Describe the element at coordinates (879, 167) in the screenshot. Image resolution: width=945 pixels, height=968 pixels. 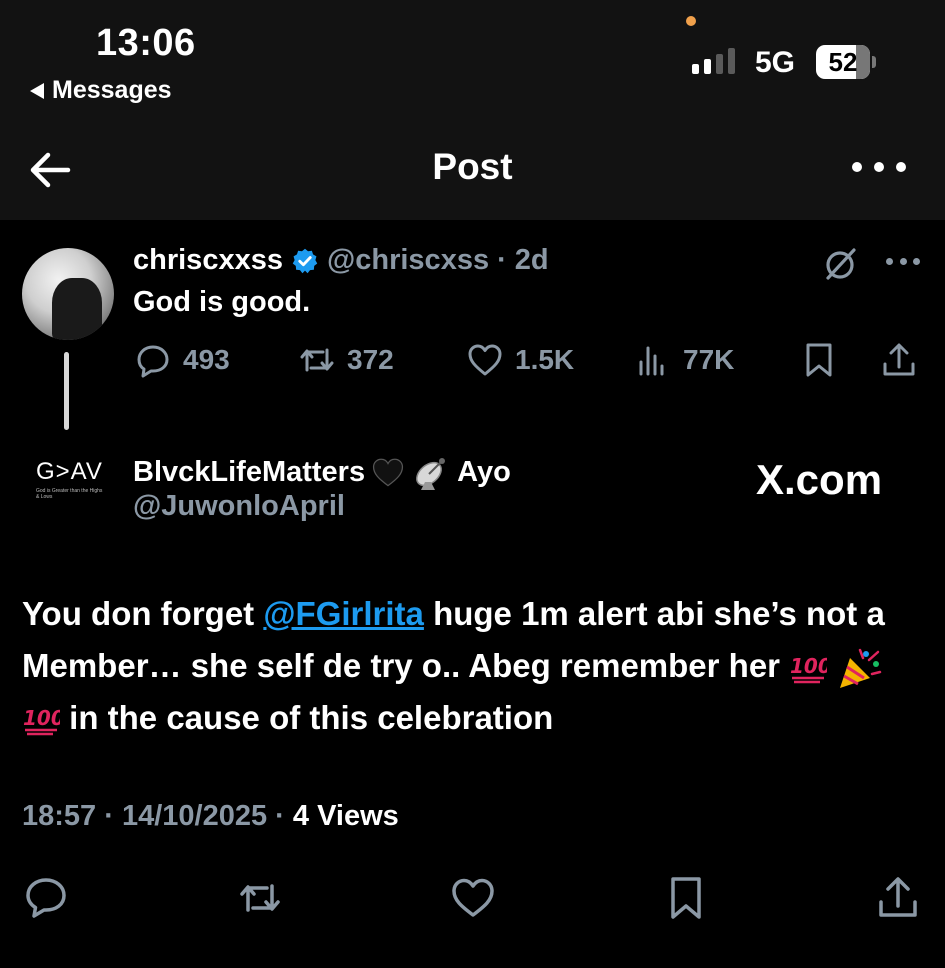
I see `more-options-icon` at that location.